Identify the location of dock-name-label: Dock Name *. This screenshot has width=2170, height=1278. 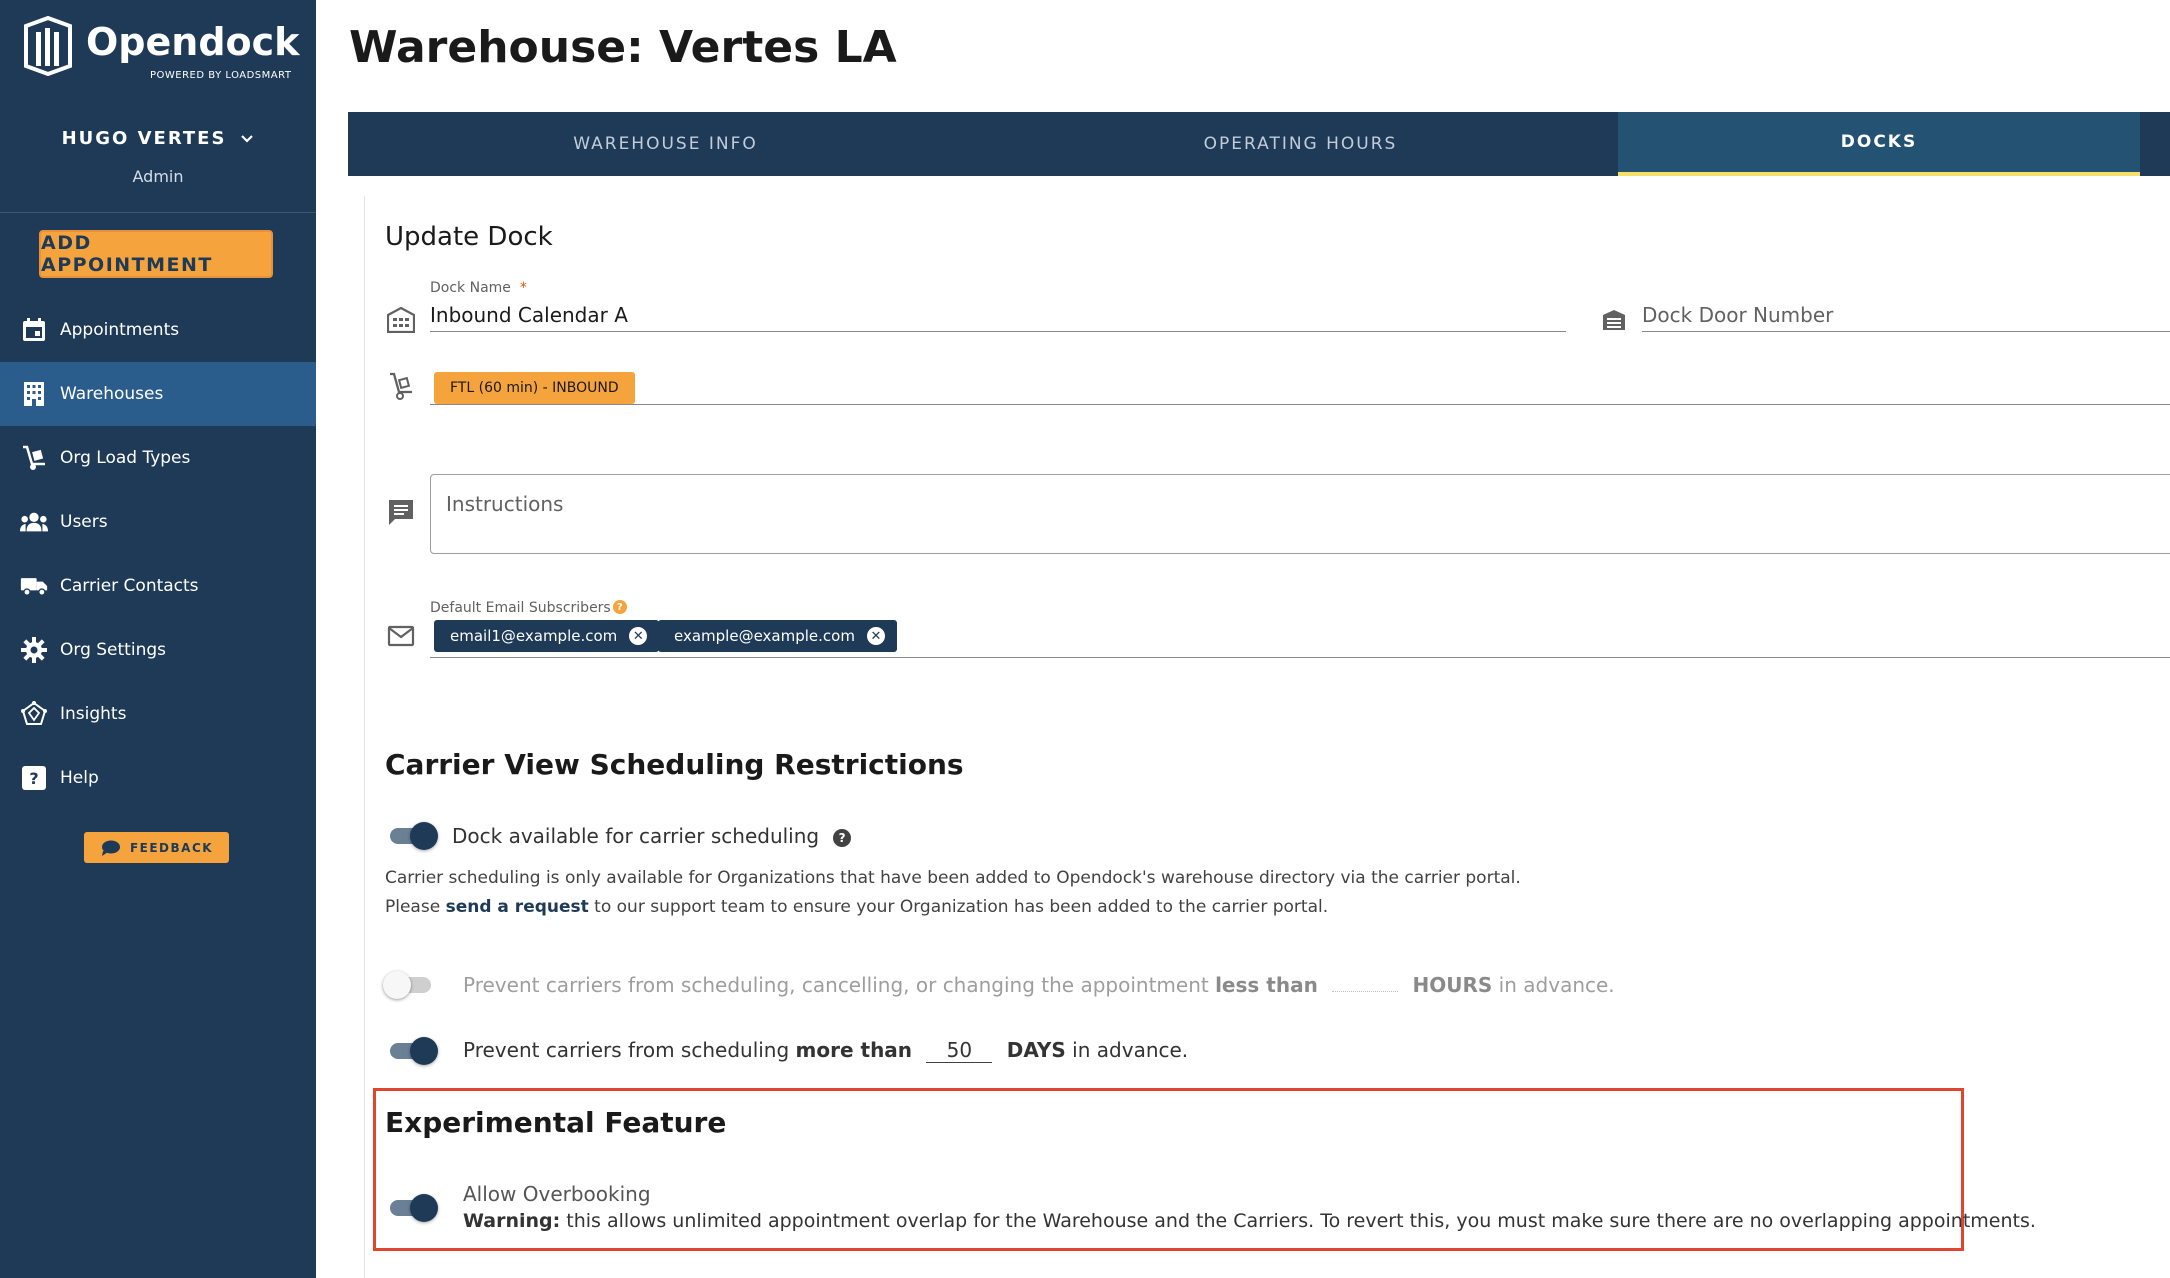
(478, 288).